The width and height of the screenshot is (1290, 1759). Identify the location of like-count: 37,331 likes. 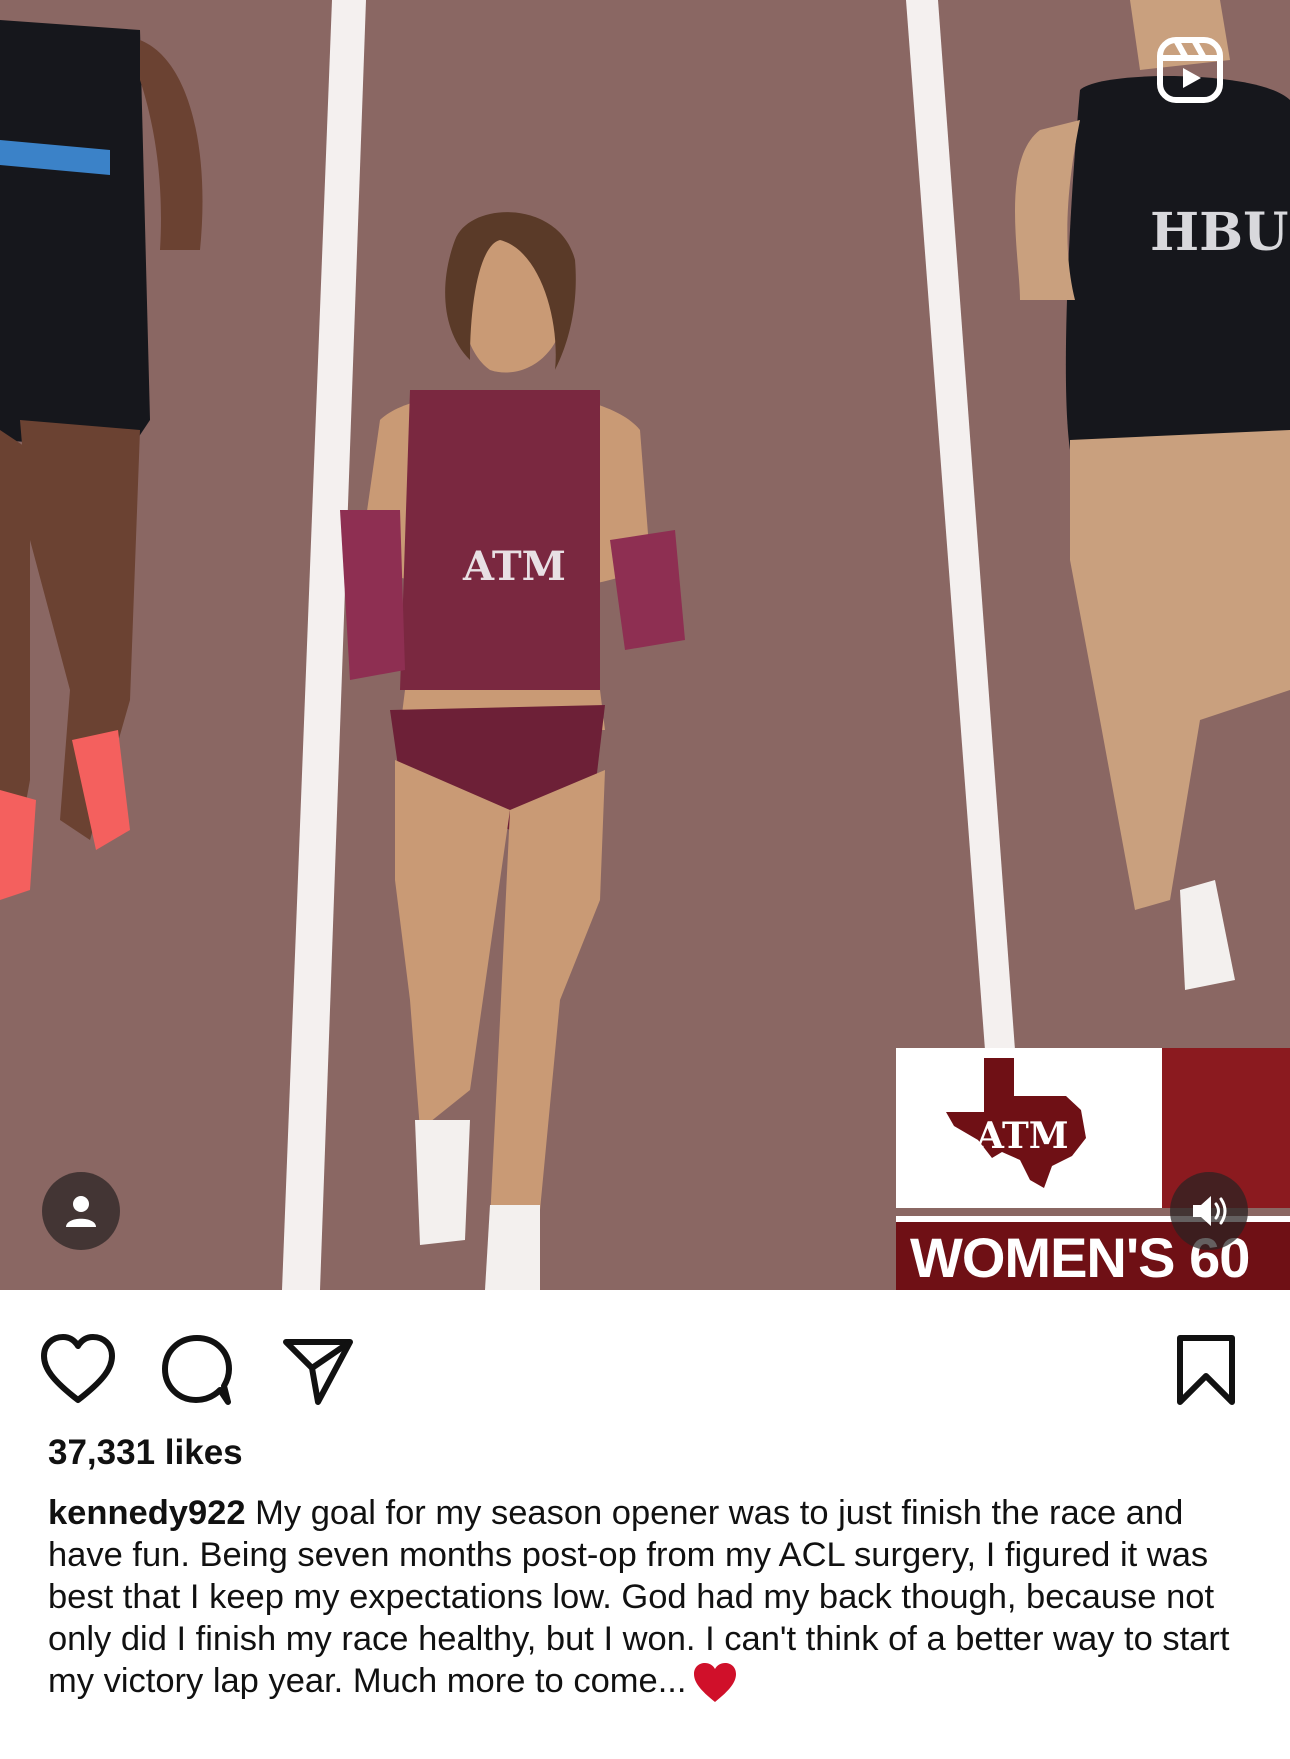
(145, 1453).